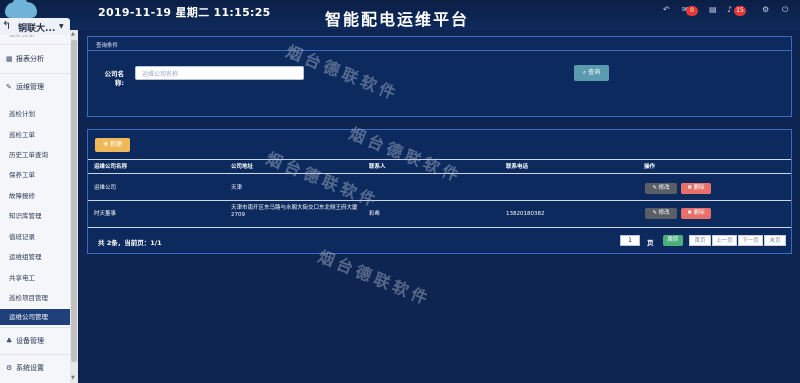 The width and height of the screenshot is (800, 383). I want to click on sidebar-item-ops: ✎ 运维管理, so click(35, 87).